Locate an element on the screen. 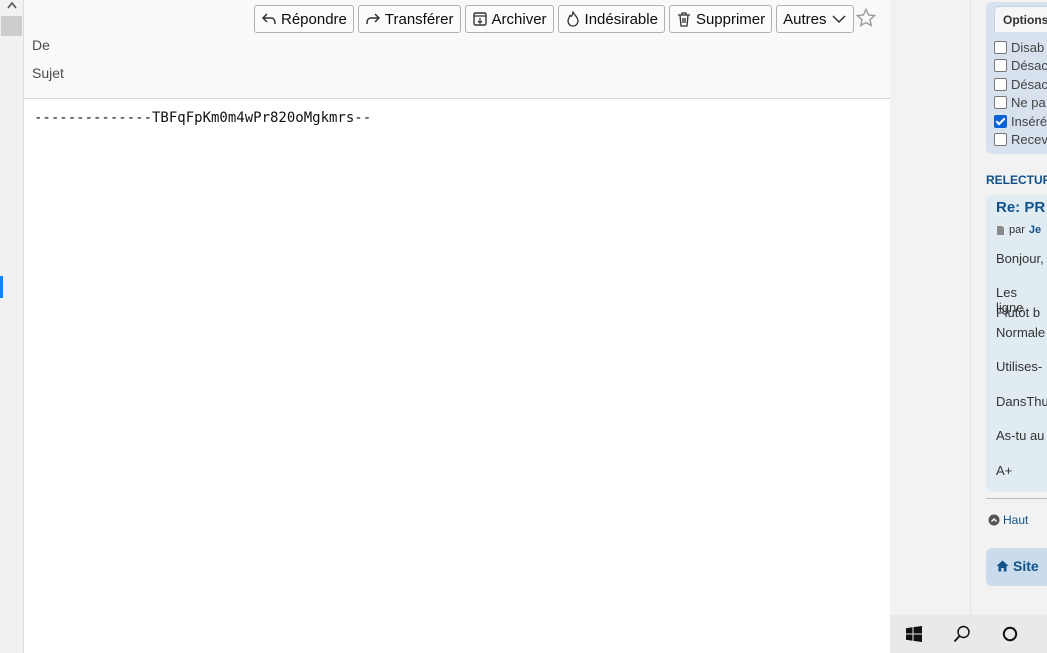 Image resolution: width=1047 pixels, height=653 pixels. post-text-line: Bonjour, is located at coordinates (1020, 258).